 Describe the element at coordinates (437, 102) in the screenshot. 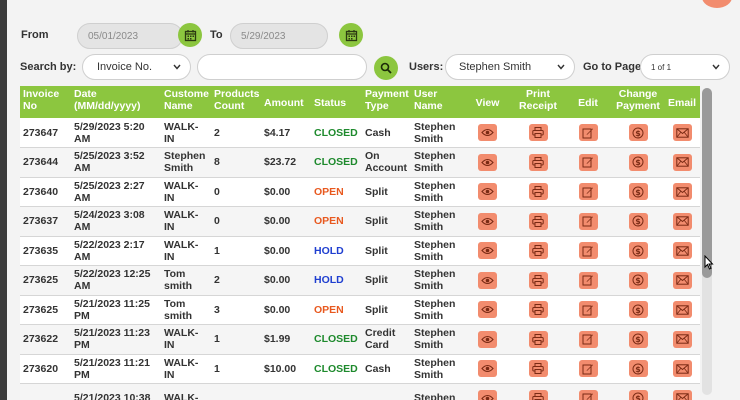

I see `col-header-user: User Name` at that location.